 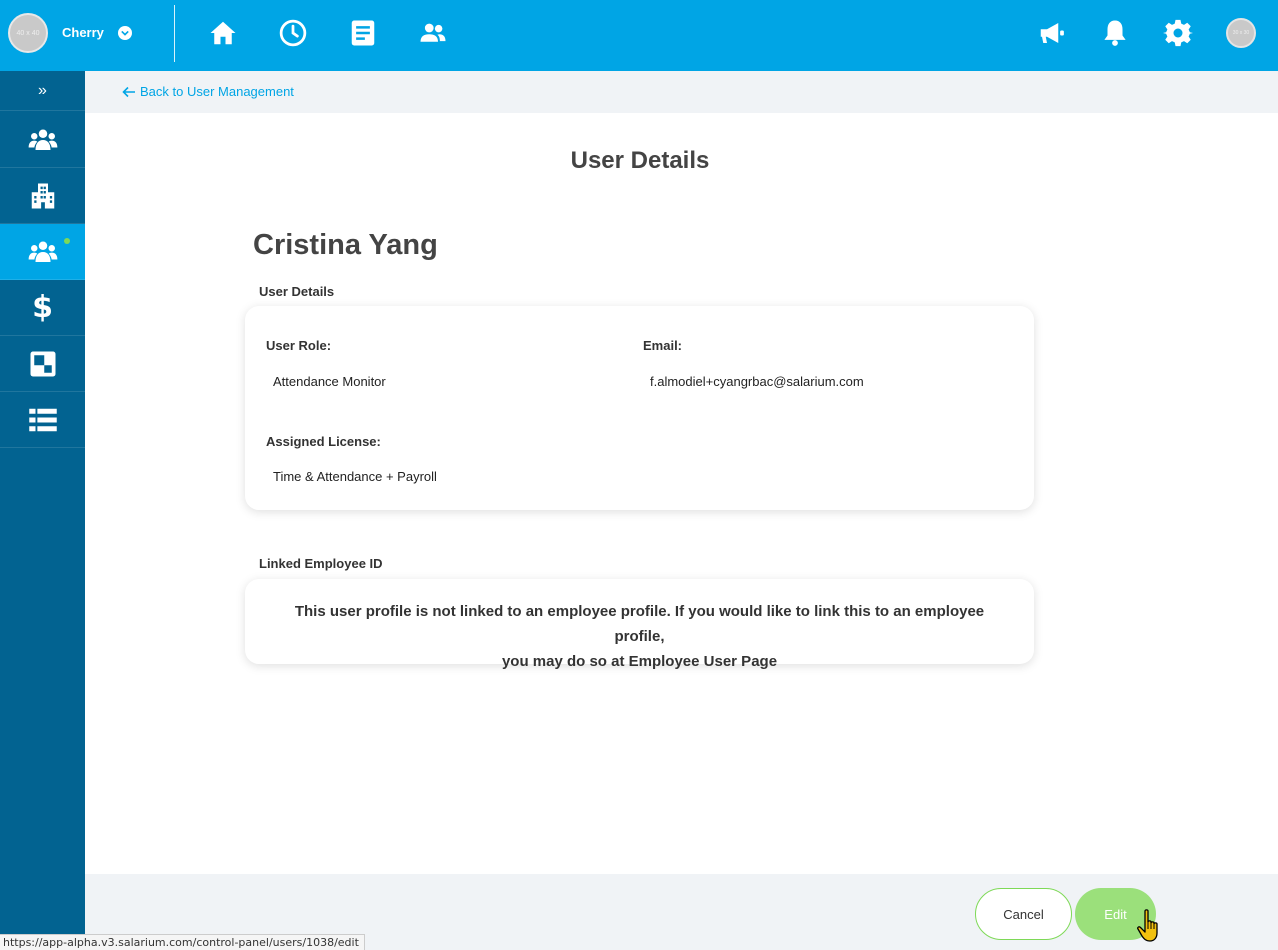 I want to click on sidebar-item-modules, so click(x=42, y=364).